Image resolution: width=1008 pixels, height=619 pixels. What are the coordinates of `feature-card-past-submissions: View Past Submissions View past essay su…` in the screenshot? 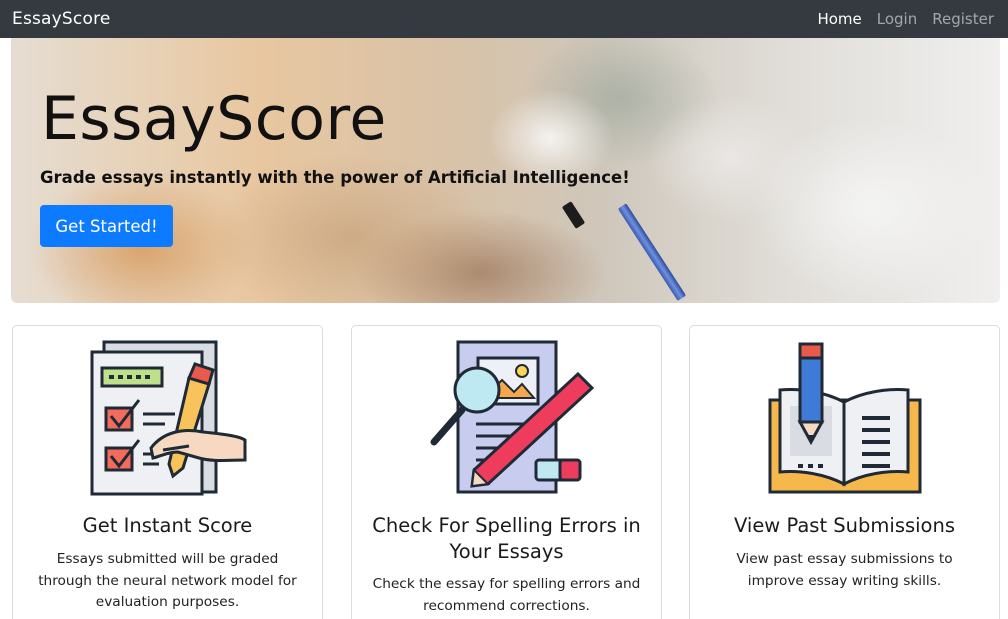 It's located at (844, 472).